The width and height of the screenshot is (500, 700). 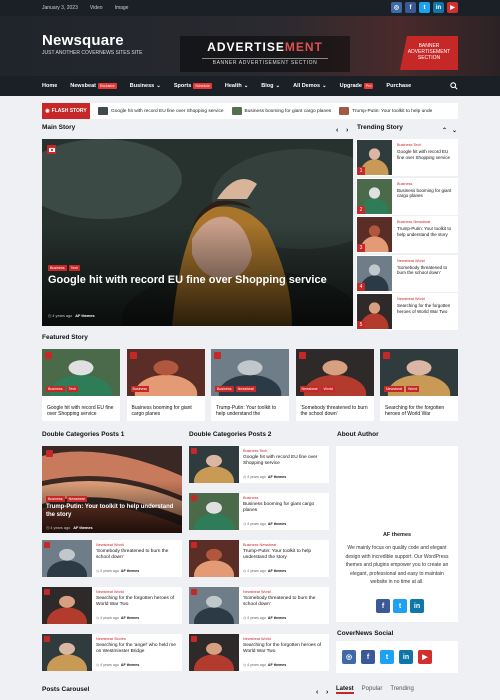 What do you see at coordinates (111, 639) in the screenshot?
I see `category-label: Newsbeat Stories` at bounding box center [111, 639].